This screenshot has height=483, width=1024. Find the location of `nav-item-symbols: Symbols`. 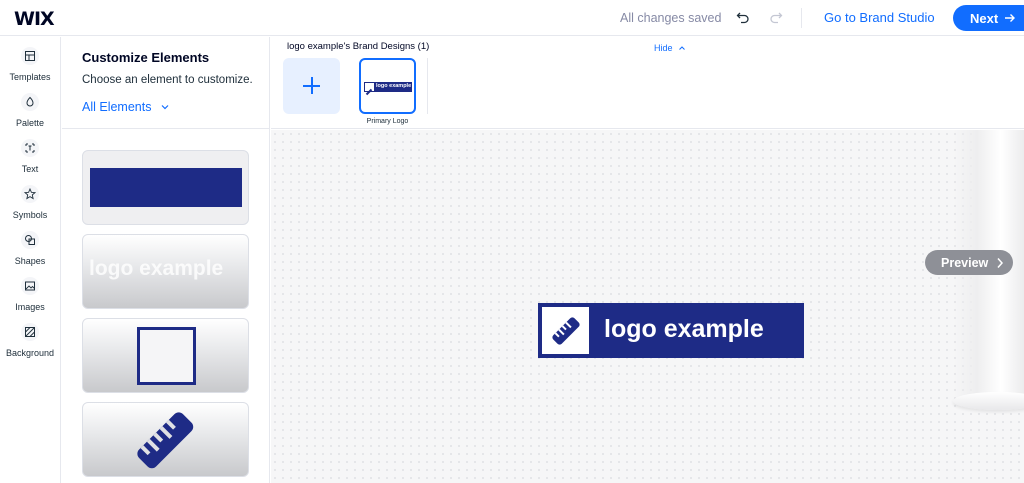

nav-item-symbols: Symbols is located at coordinates (30, 207).